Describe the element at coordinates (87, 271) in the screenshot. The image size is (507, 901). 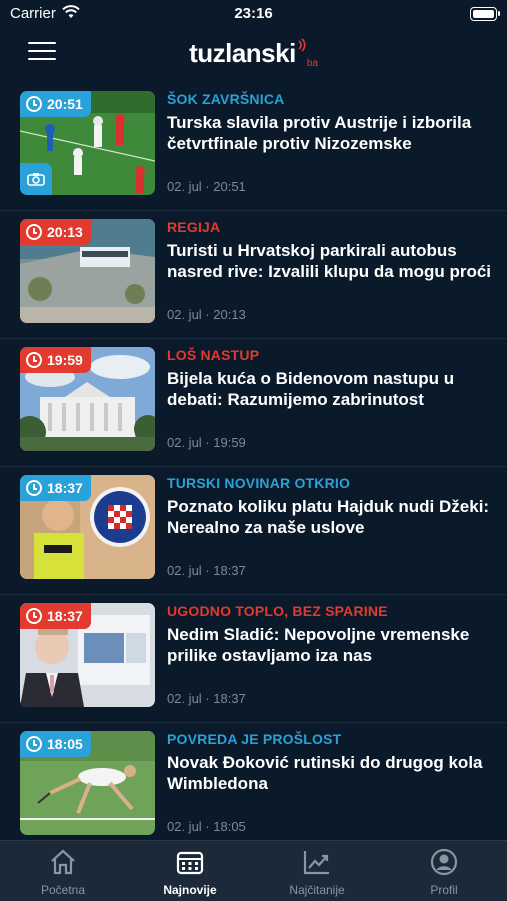
I see `article-thumbnail: 20:13` at that location.